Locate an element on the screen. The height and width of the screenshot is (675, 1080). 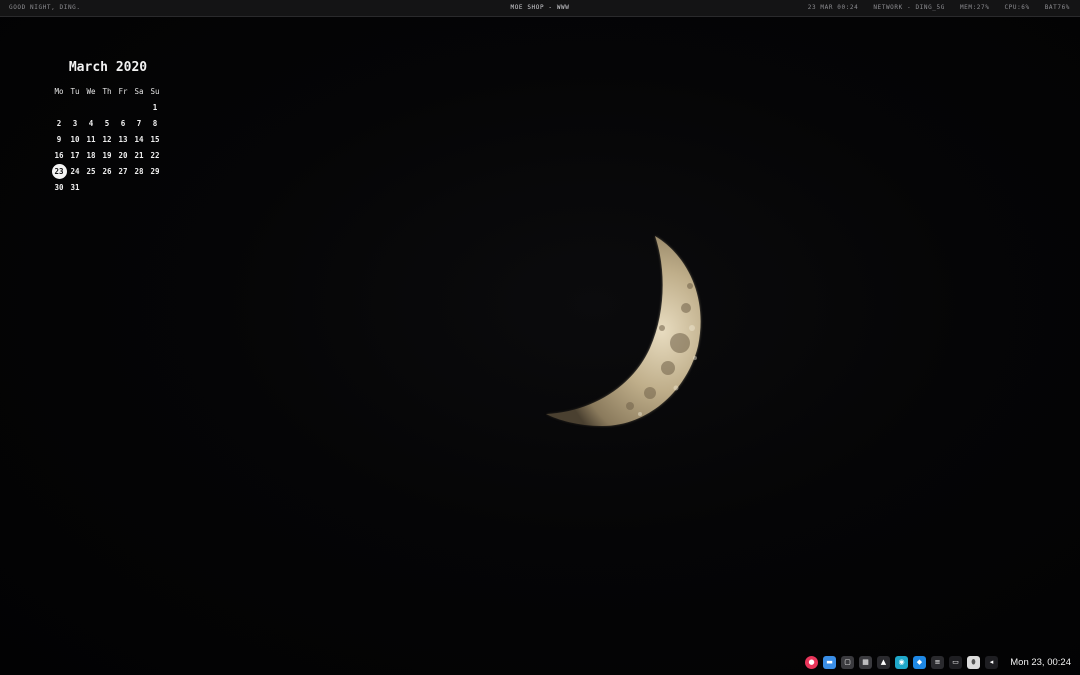
calendar-day: 3 is located at coordinates (75, 123).